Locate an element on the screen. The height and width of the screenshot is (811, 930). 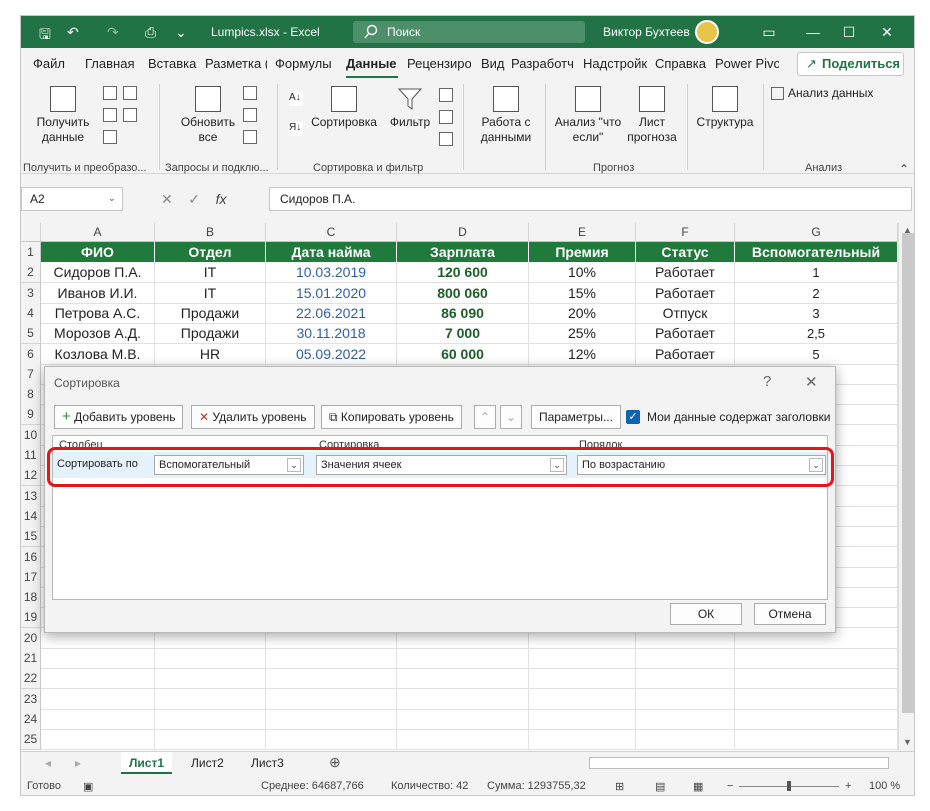
table-cell: 3 is located at coordinates (816, 313).